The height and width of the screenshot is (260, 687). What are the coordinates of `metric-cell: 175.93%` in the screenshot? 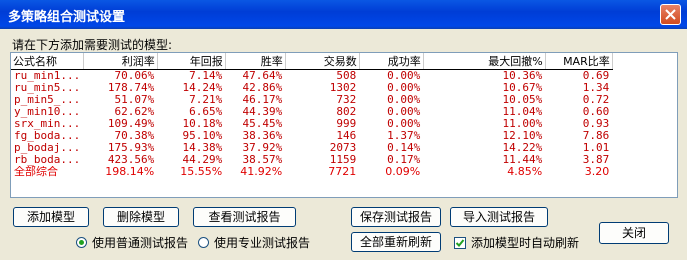 It's located at (131, 148).